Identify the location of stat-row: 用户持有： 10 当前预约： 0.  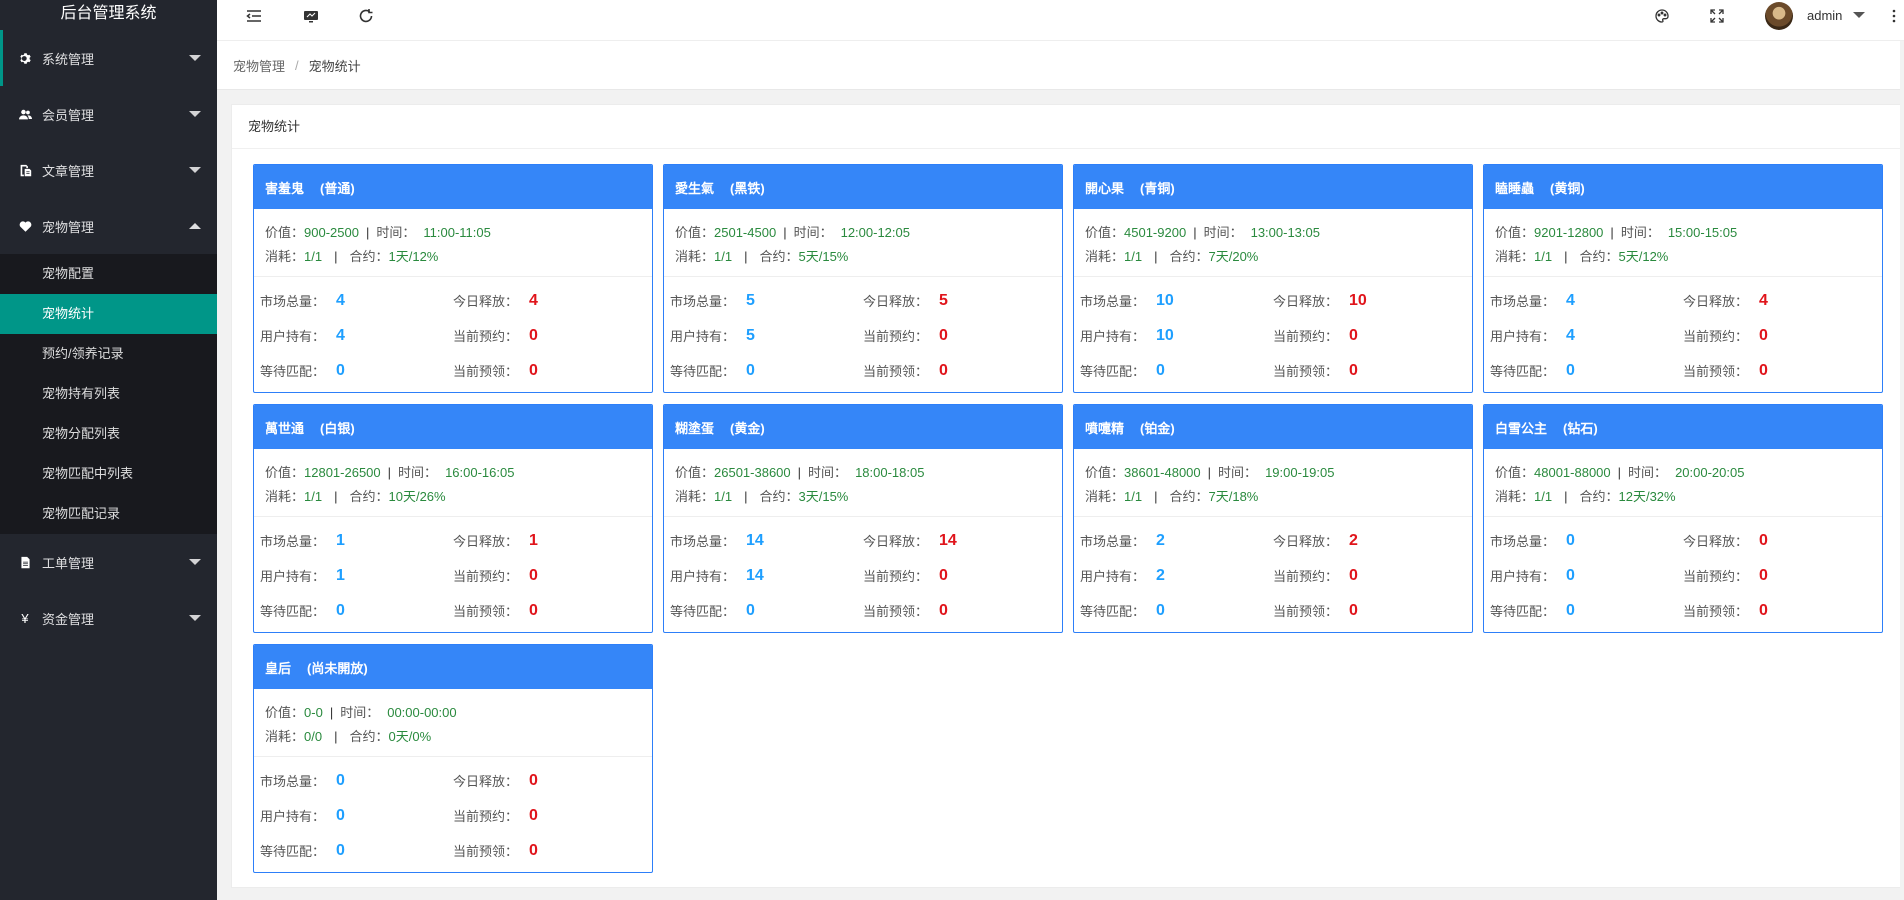
(1273, 335).